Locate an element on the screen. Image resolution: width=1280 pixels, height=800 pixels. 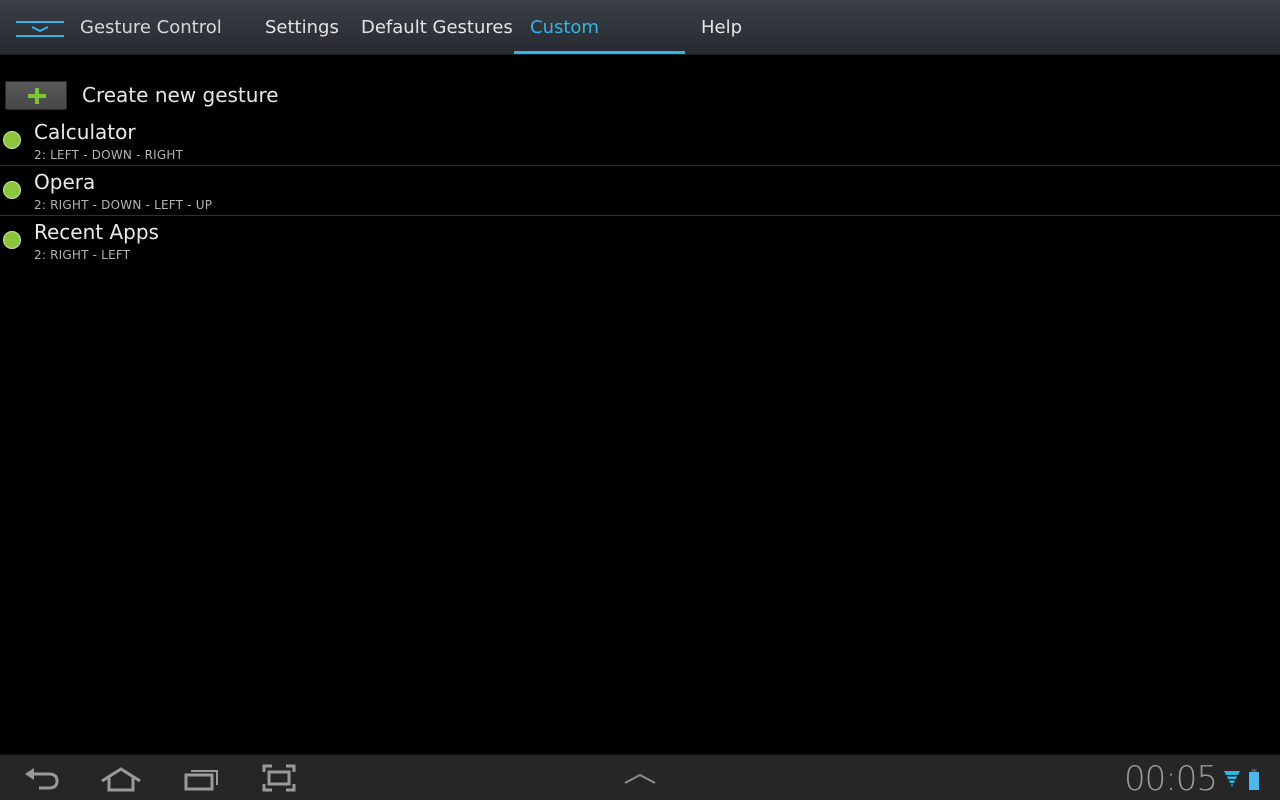
gesture-name: Opera is located at coordinates (65, 182).